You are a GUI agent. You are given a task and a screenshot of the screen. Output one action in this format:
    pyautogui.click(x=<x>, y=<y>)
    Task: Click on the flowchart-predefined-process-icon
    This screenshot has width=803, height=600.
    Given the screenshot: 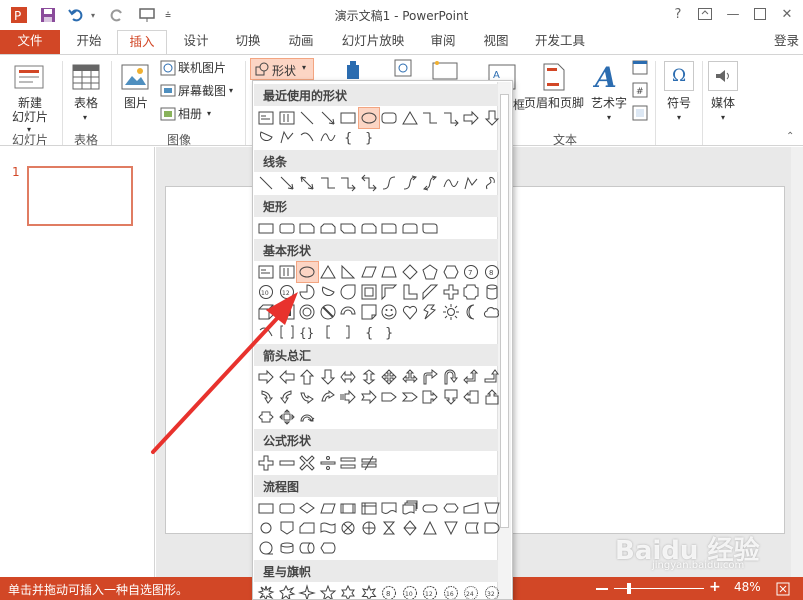 What is the action you would take?
    pyautogui.click(x=348, y=508)
    